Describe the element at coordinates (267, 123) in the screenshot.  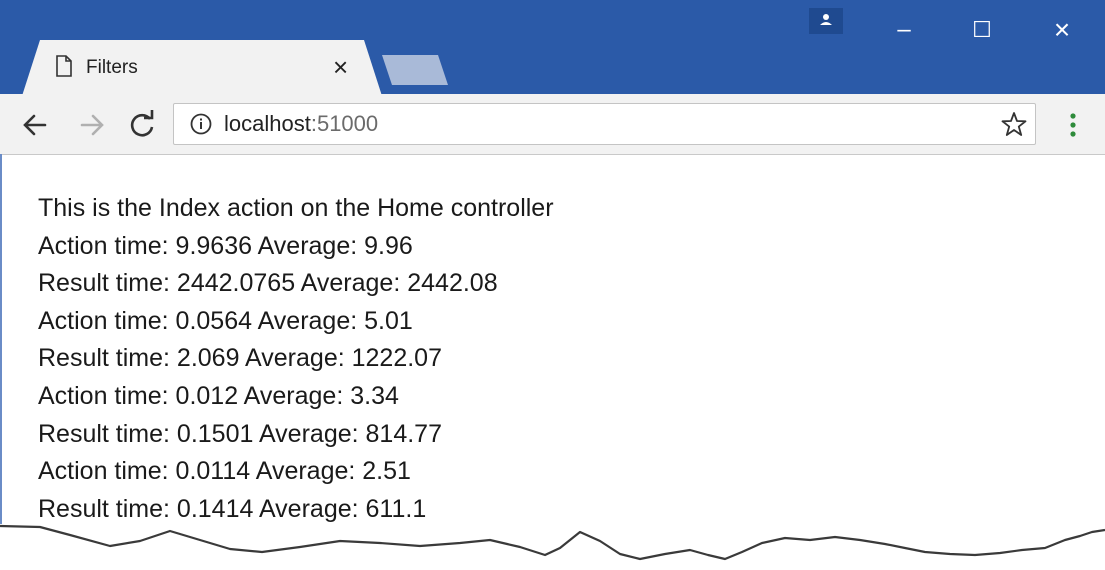
I see `url-host: localhost` at that location.